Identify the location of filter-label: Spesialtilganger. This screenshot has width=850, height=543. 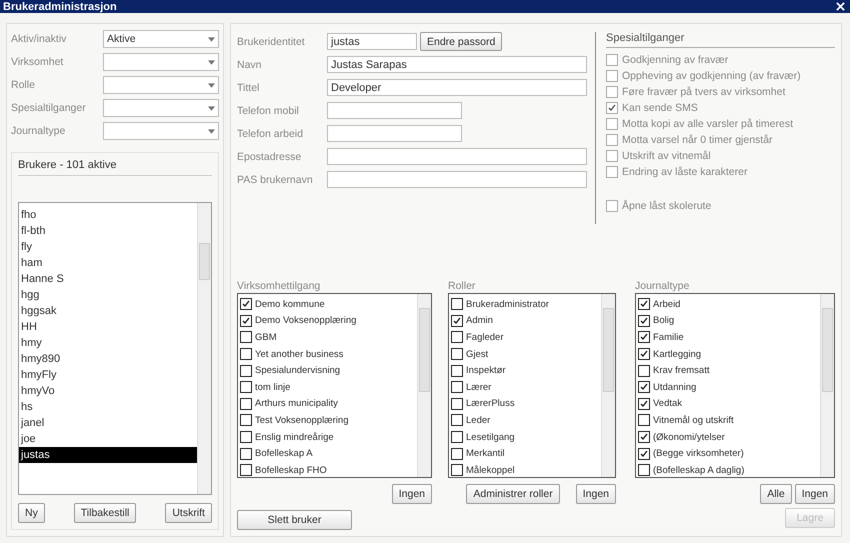
(49, 108).